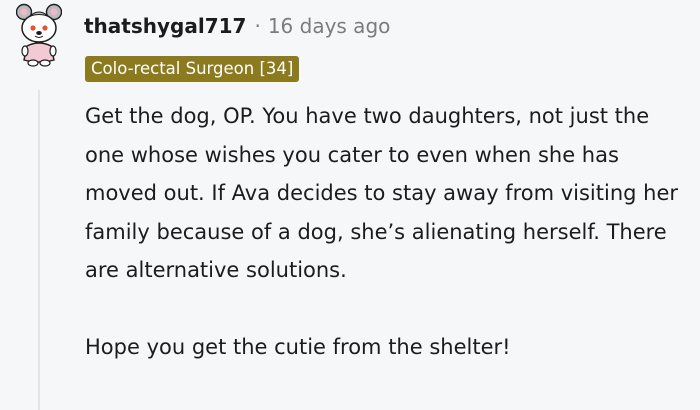 This screenshot has height=410, width=700. What do you see at coordinates (165, 26) in the screenshot?
I see `username-link: thatshygal717` at bounding box center [165, 26].